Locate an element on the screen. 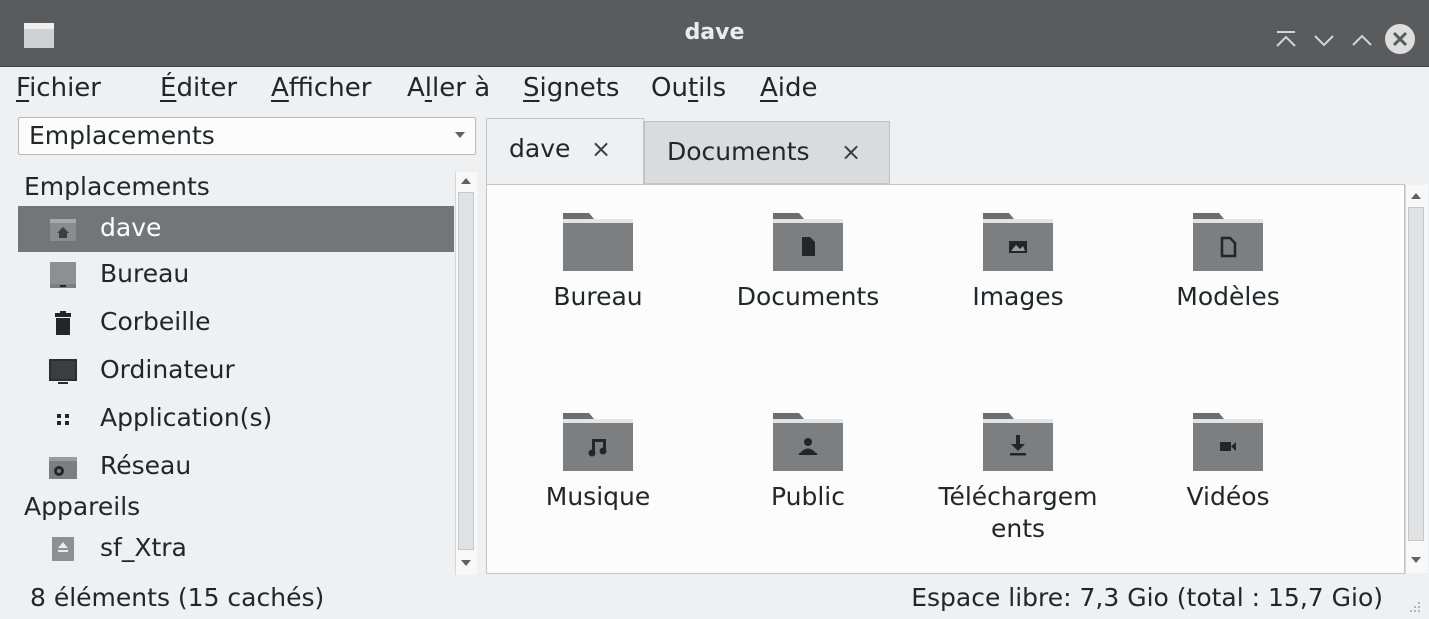 Image resolution: width=1429 pixels, height=619 pixels. tab-label-dave: dave is located at coordinates (540, 148).